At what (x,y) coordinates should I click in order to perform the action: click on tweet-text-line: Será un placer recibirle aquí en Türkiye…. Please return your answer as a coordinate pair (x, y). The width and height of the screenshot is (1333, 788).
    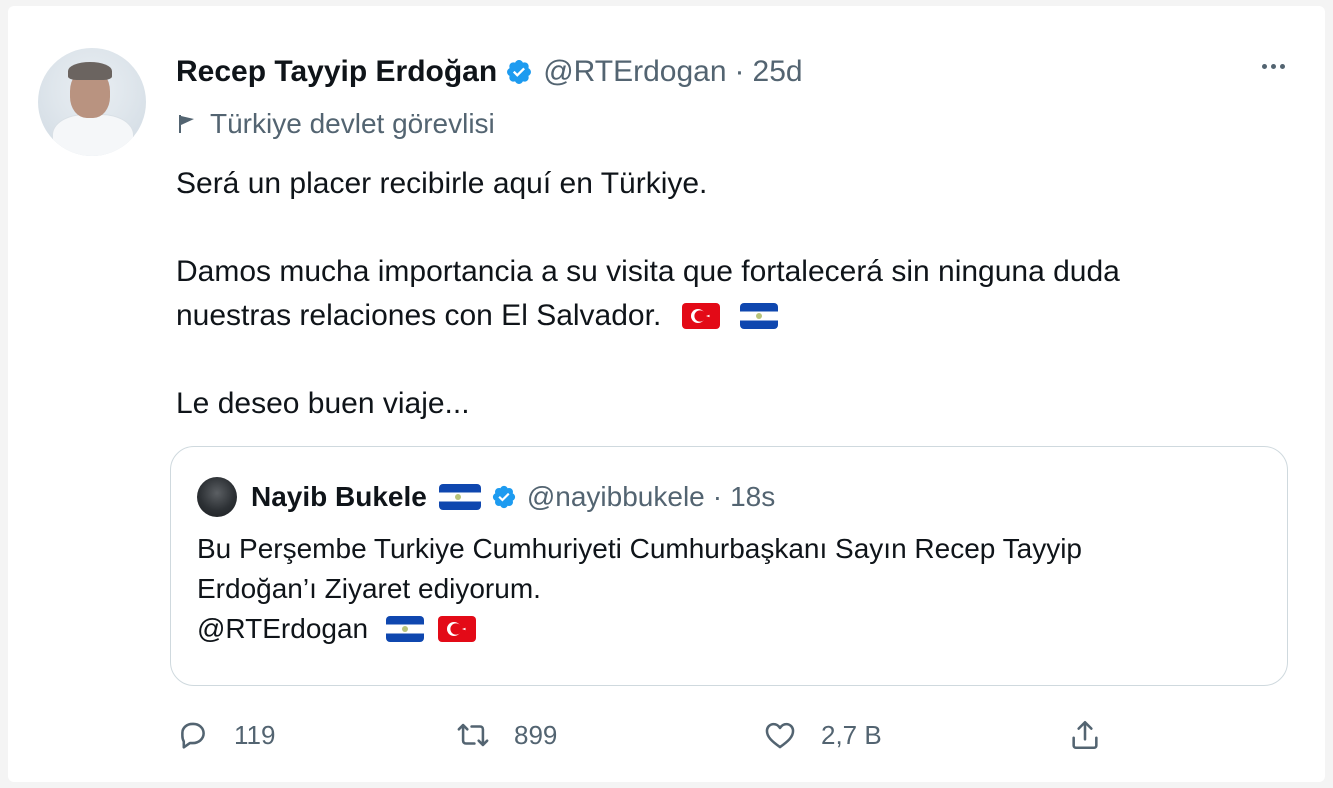
    Looking at the image, I should click on (442, 183).